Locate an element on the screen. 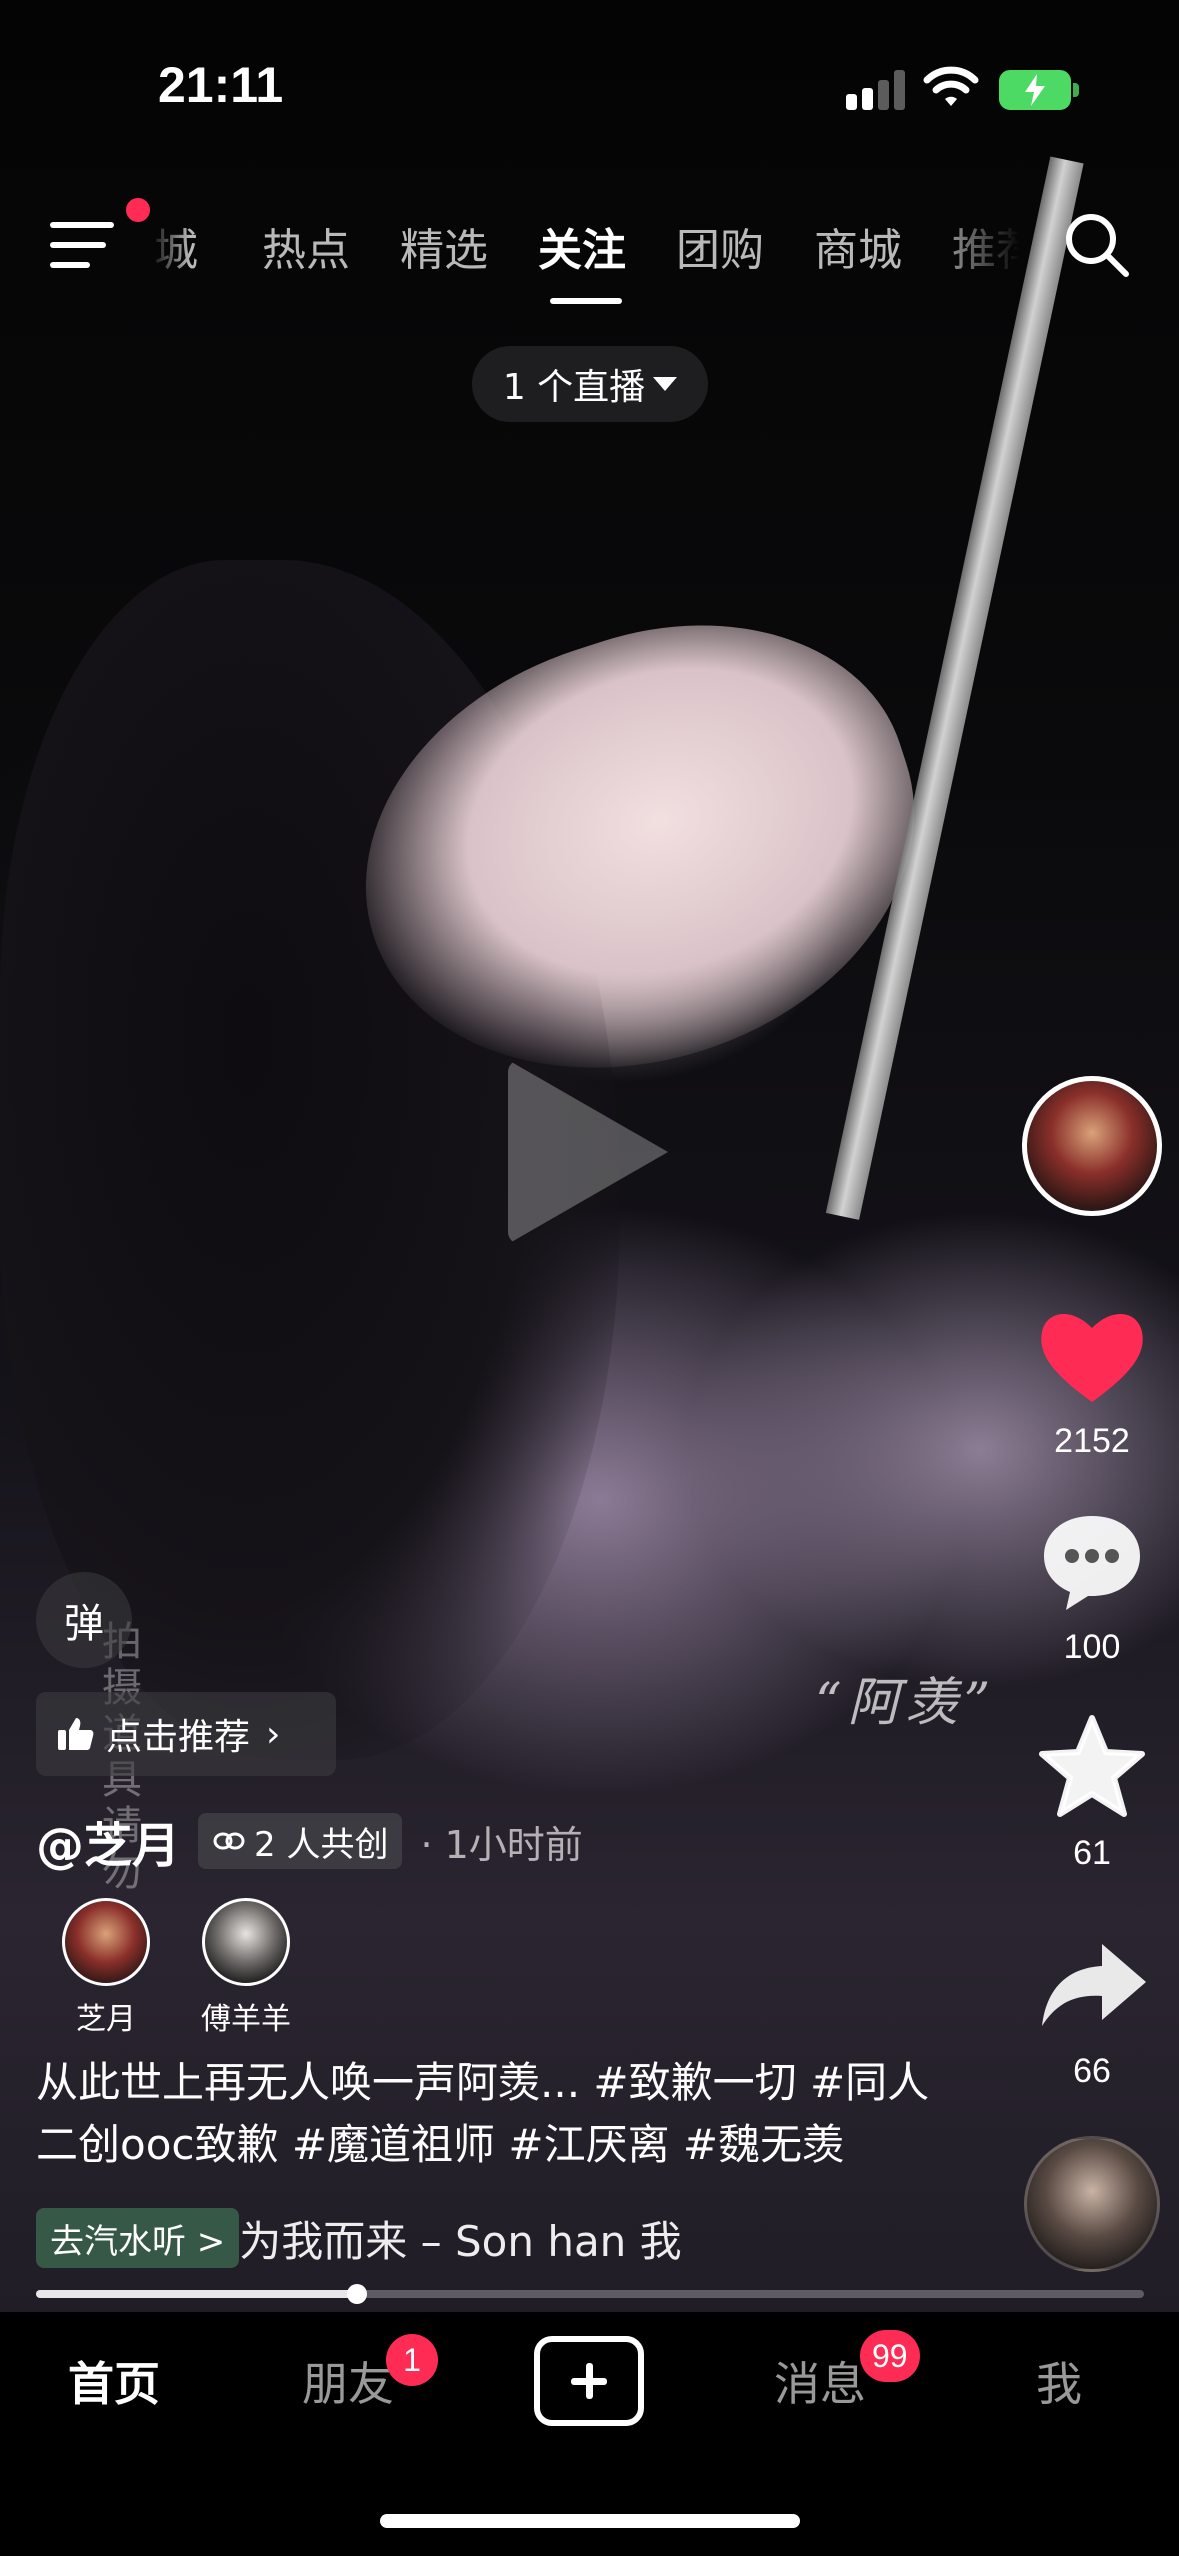 The width and height of the screenshot is (1179, 2556). comment-button: 100 is located at coordinates (1092, 1586).